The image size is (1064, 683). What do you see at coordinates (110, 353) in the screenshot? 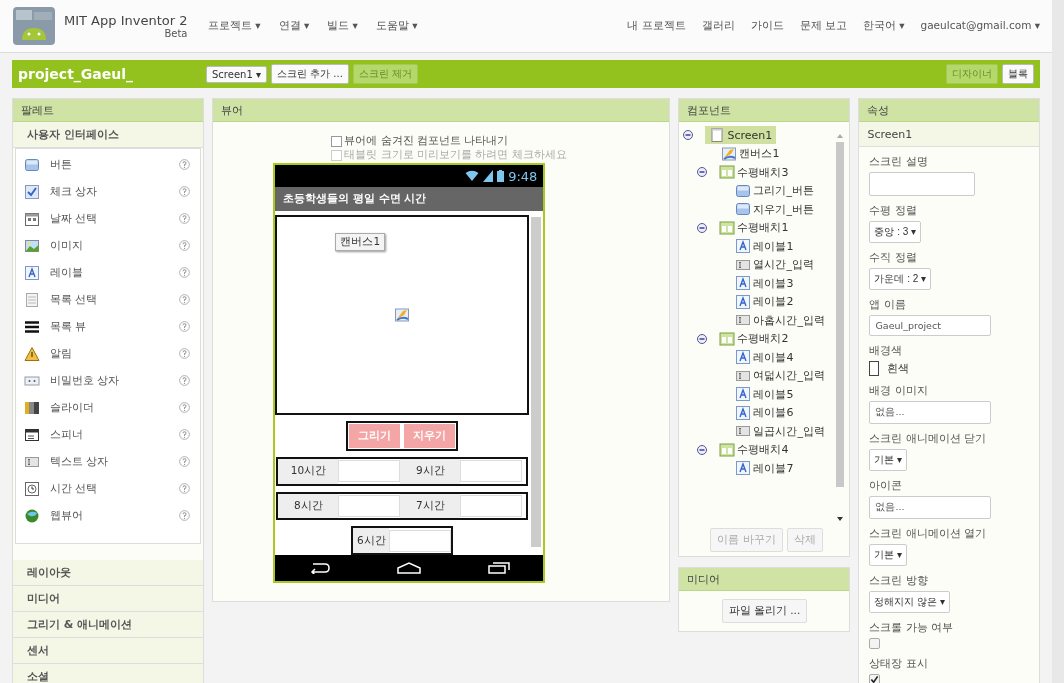
I see `palette-item: 알림` at bounding box center [110, 353].